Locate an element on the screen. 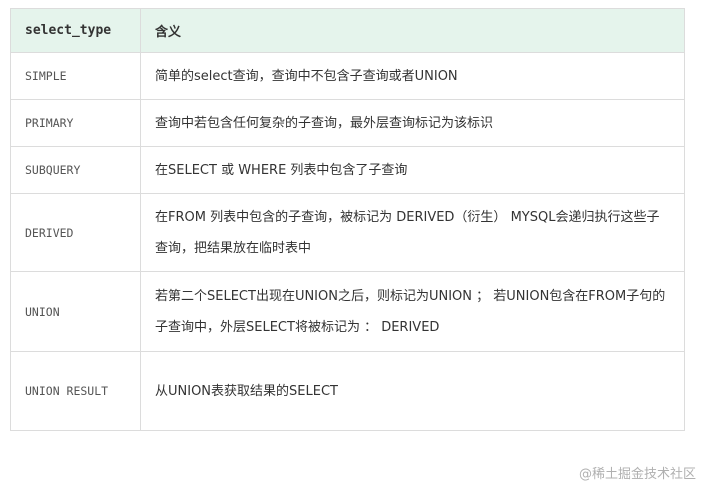  table-row: SIMPLE 简单的select查询，查询中不包含子查询或者UNION is located at coordinates (347, 76).